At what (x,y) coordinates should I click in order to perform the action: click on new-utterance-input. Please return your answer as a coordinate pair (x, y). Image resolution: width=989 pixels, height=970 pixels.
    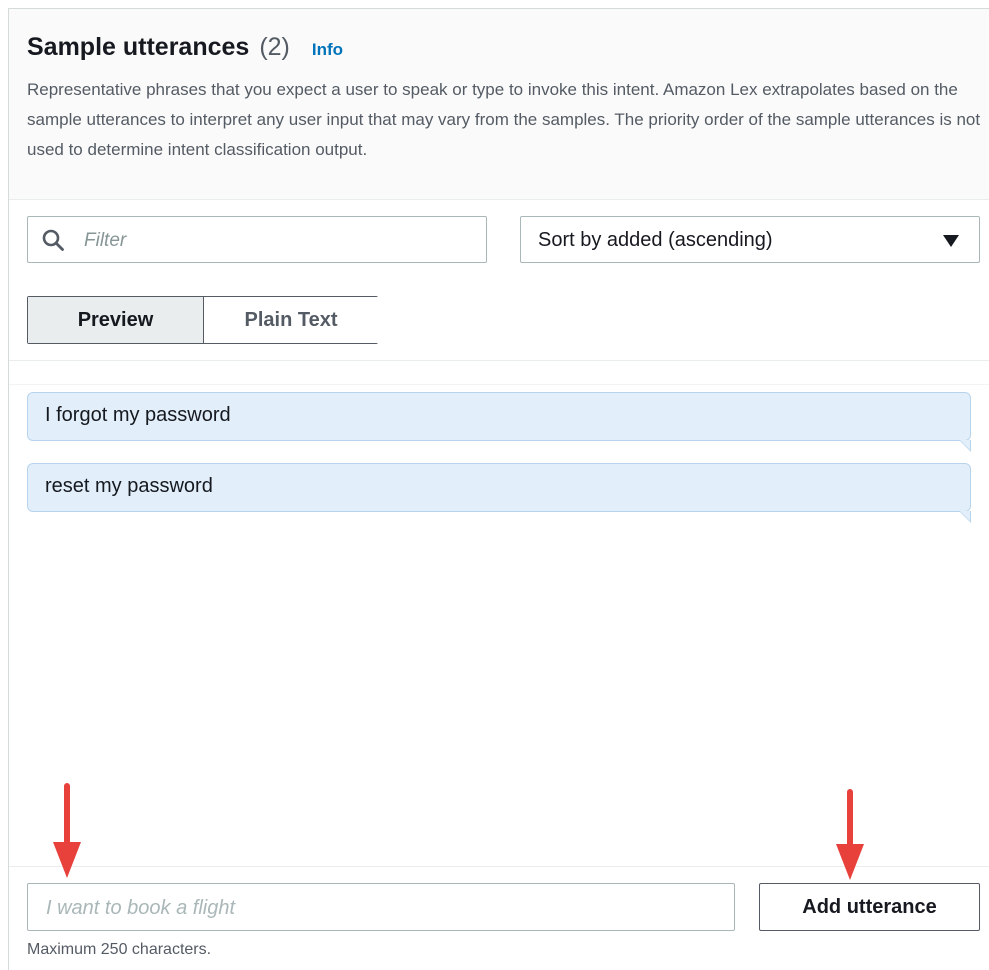
    Looking at the image, I should click on (381, 908).